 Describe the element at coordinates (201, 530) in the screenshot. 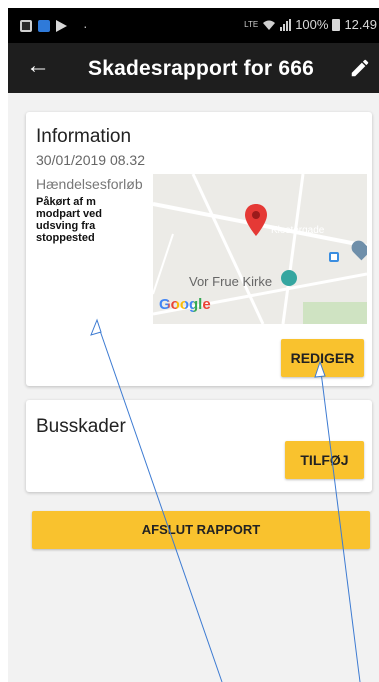

I see `finish-report-button: AFSLUT RAPPORT` at that location.